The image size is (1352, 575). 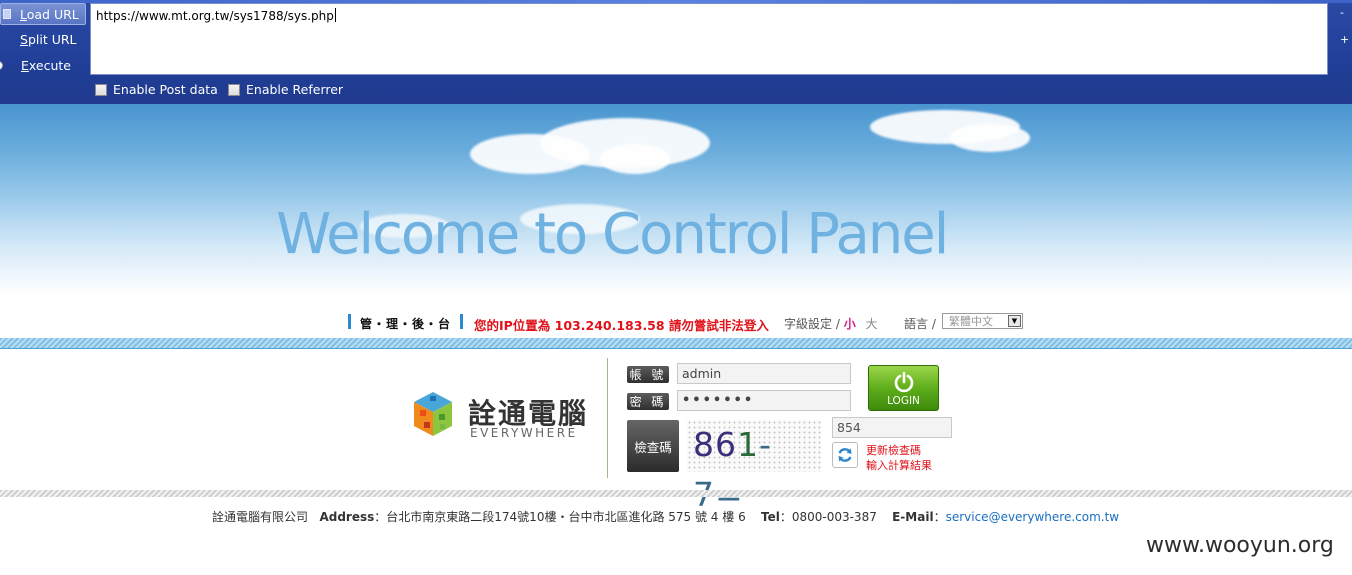 What do you see at coordinates (648, 401) in the screenshot?
I see `password-label: 密 碼` at bounding box center [648, 401].